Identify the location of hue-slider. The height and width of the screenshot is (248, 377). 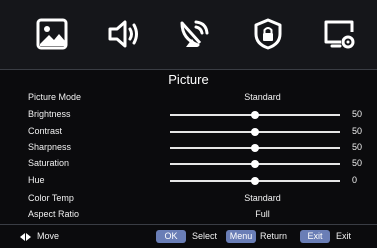
(255, 181).